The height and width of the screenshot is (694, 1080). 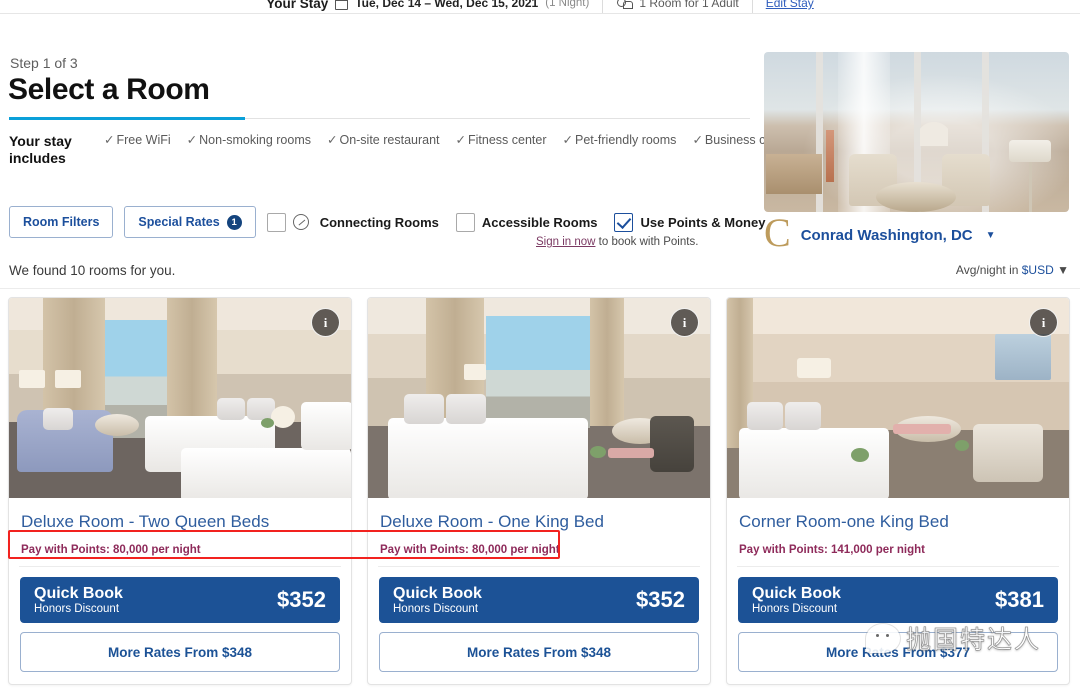 I want to click on connecting-rooms-checkbox, so click(x=276, y=222).